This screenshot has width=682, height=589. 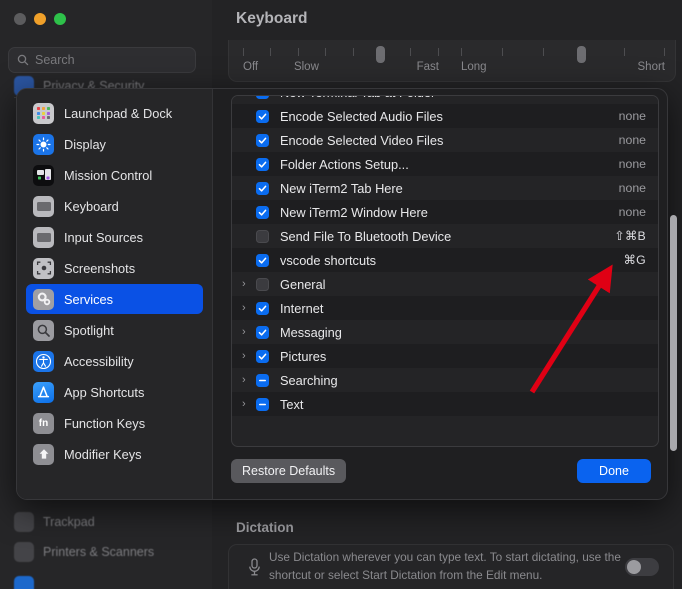 I want to click on sidebar-item-trackpad: Trackpad, so click(x=106, y=522).